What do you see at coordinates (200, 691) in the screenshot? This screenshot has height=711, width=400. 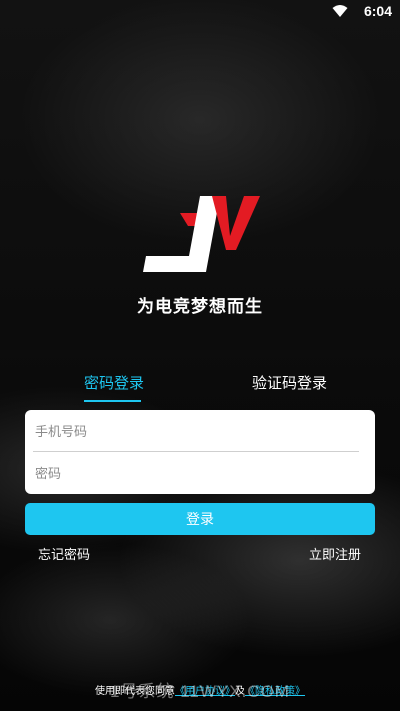 I see `watermark: 1号系统 11WYX.COM` at bounding box center [200, 691].